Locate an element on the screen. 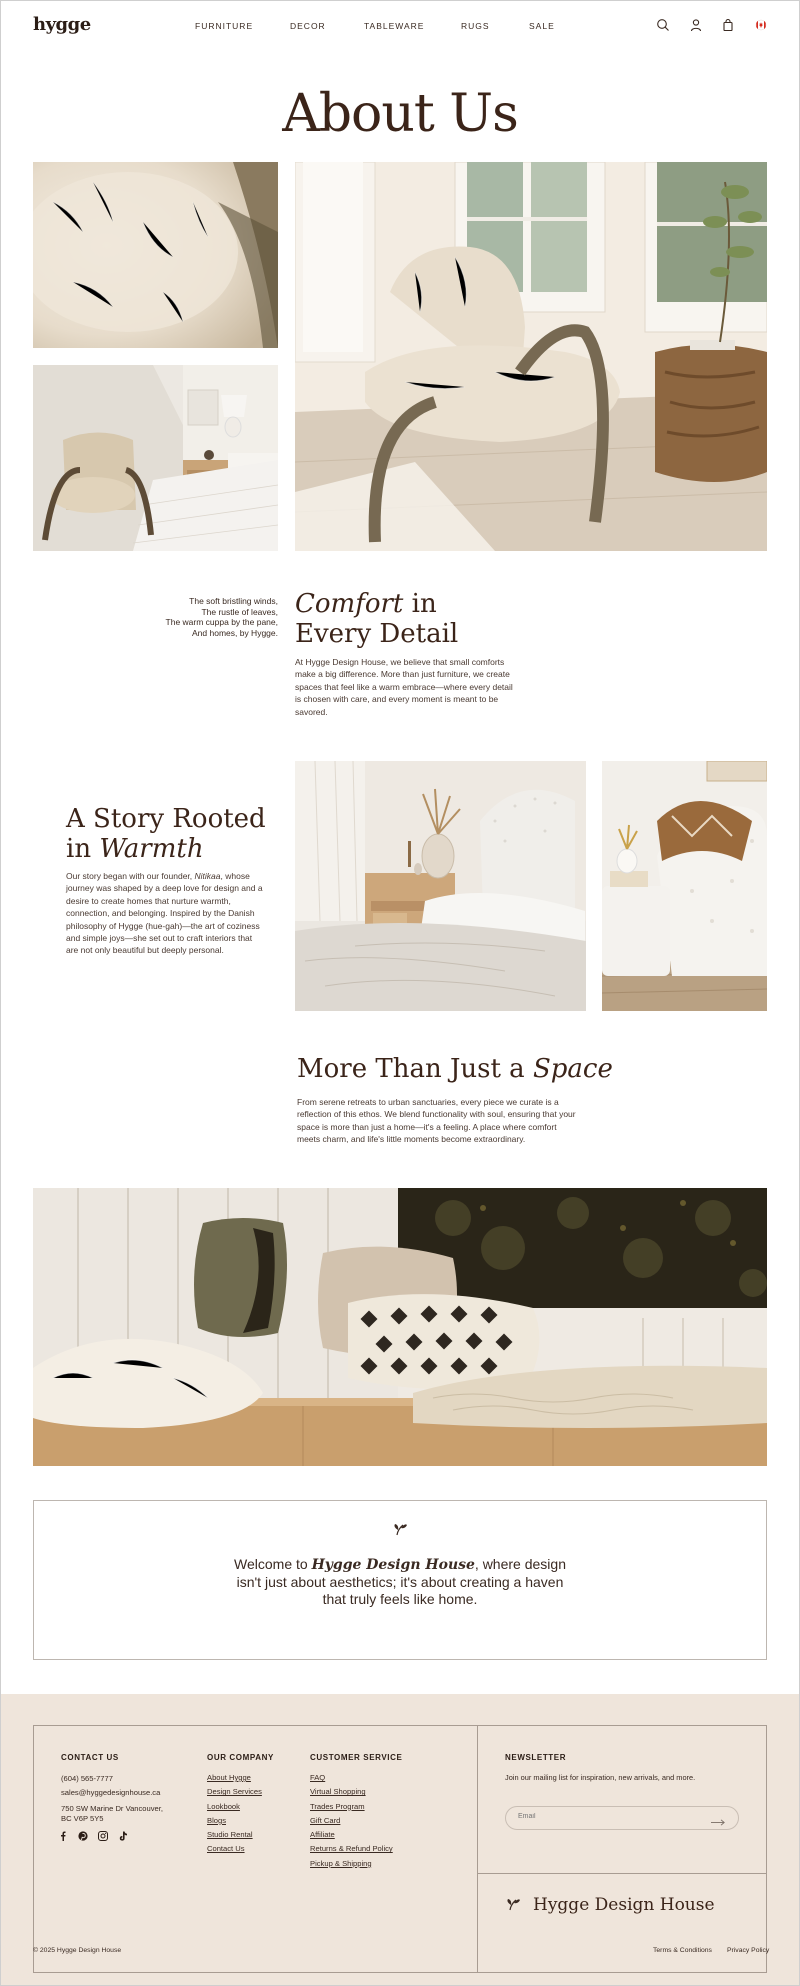 This screenshot has width=800, height=1986. comfort-heading-italic: Comfort is located at coordinates (349, 604).